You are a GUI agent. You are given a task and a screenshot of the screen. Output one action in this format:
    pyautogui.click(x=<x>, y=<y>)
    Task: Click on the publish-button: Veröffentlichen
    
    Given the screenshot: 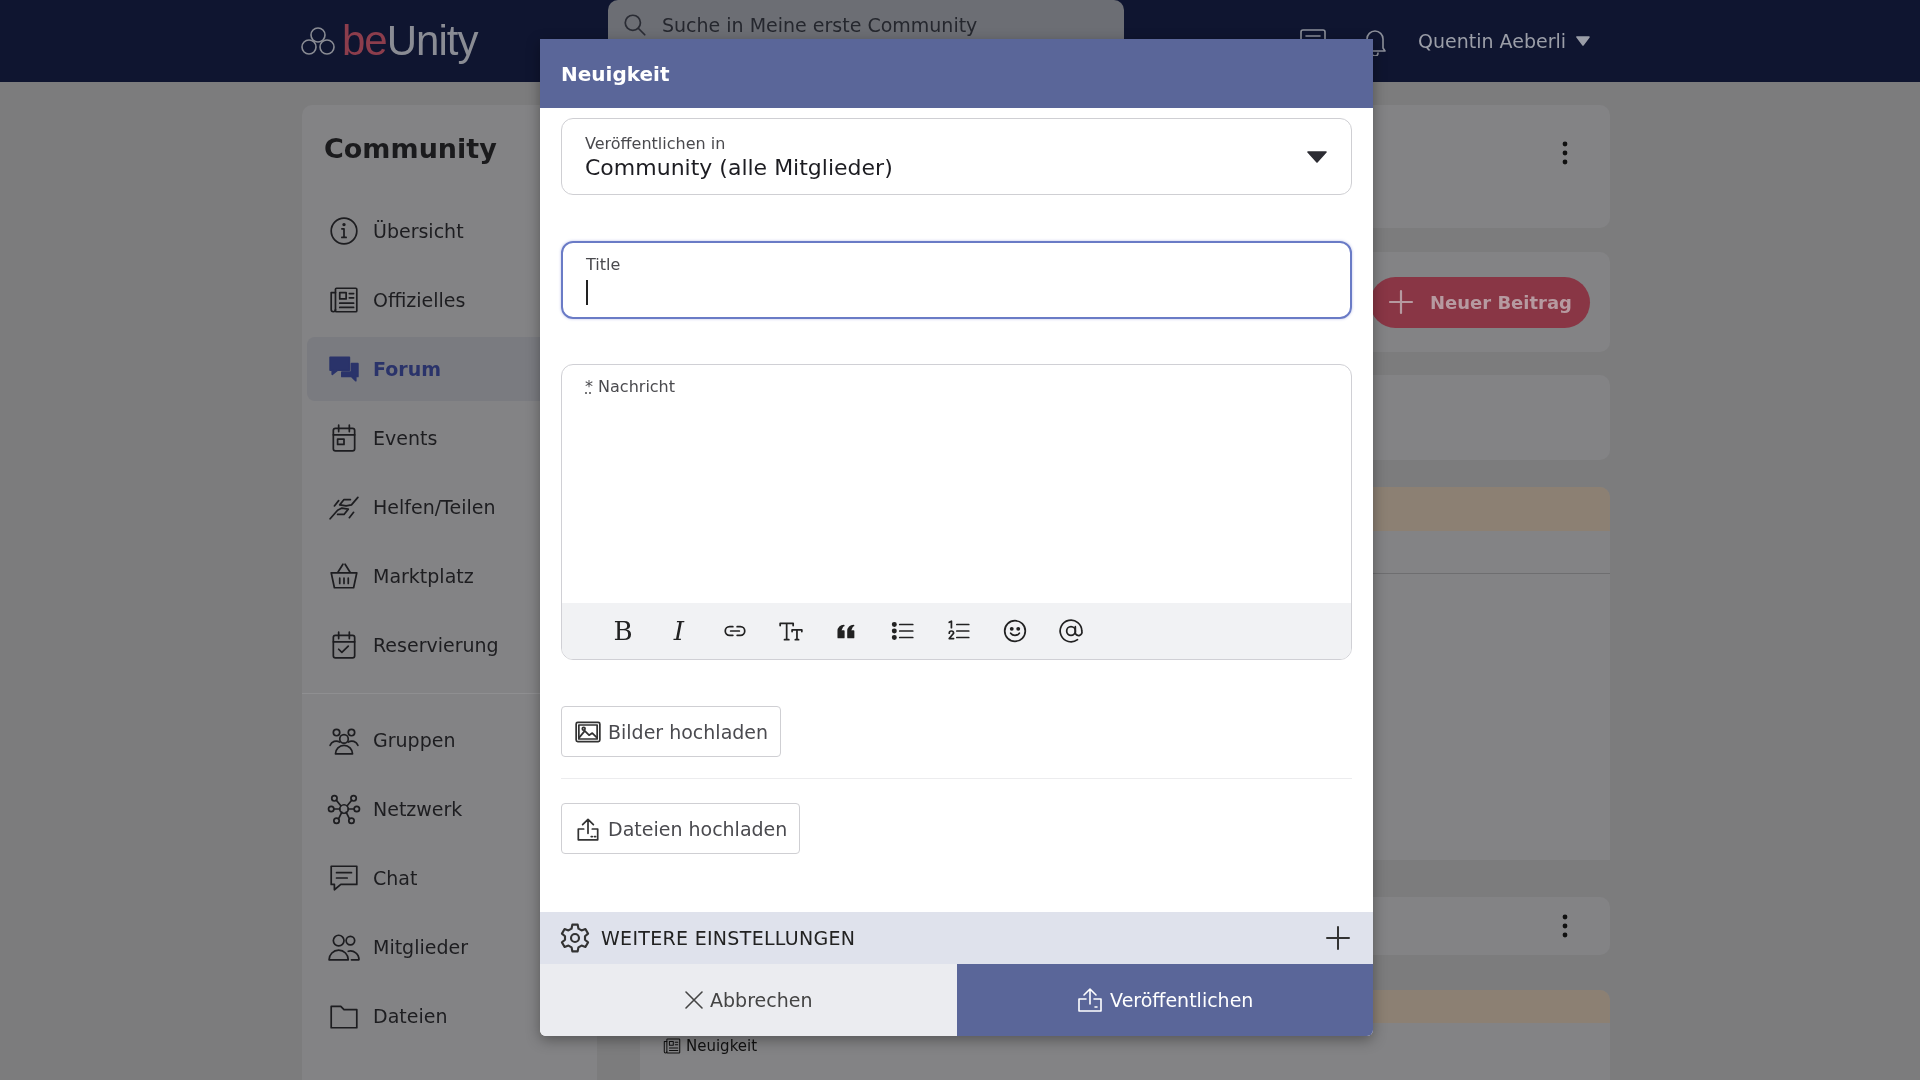 What is the action you would take?
    pyautogui.click(x=1164, y=1000)
    